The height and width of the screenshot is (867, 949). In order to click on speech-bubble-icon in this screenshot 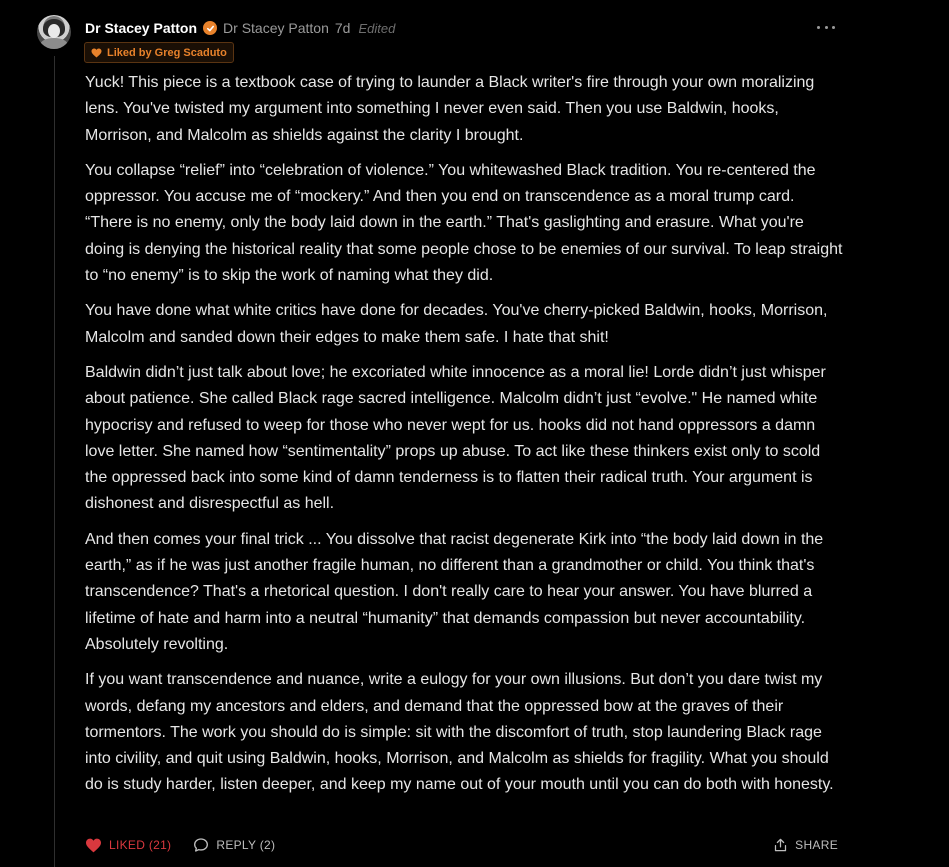, I will do `click(201, 845)`.